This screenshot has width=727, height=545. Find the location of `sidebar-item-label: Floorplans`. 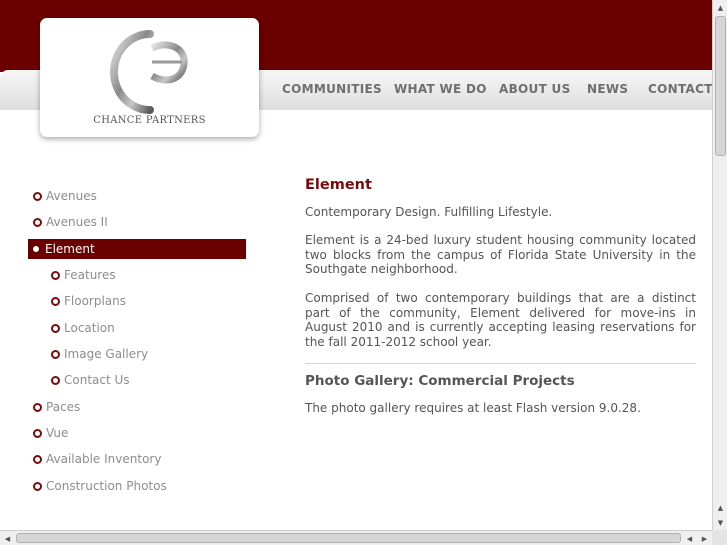

sidebar-item-label: Floorplans is located at coordinates (95, 301).